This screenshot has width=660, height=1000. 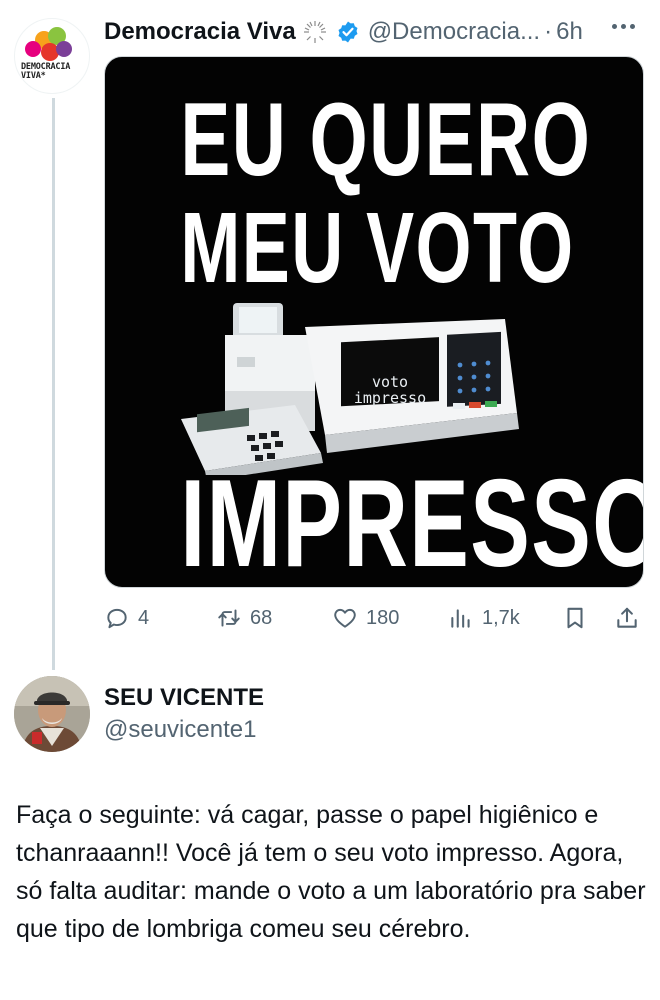 I want to click on views-count: 1,7k, so click(x=501, y=617).